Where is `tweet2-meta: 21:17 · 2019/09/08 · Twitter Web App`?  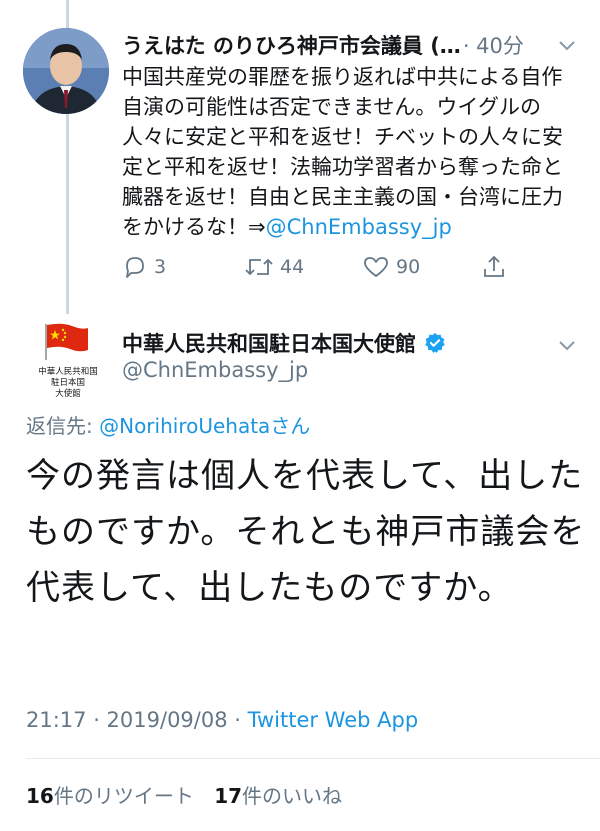
tweet2-meta: 21:17 · 2019/09/08 · Twitter Web App is located at coordinates (222, 720).